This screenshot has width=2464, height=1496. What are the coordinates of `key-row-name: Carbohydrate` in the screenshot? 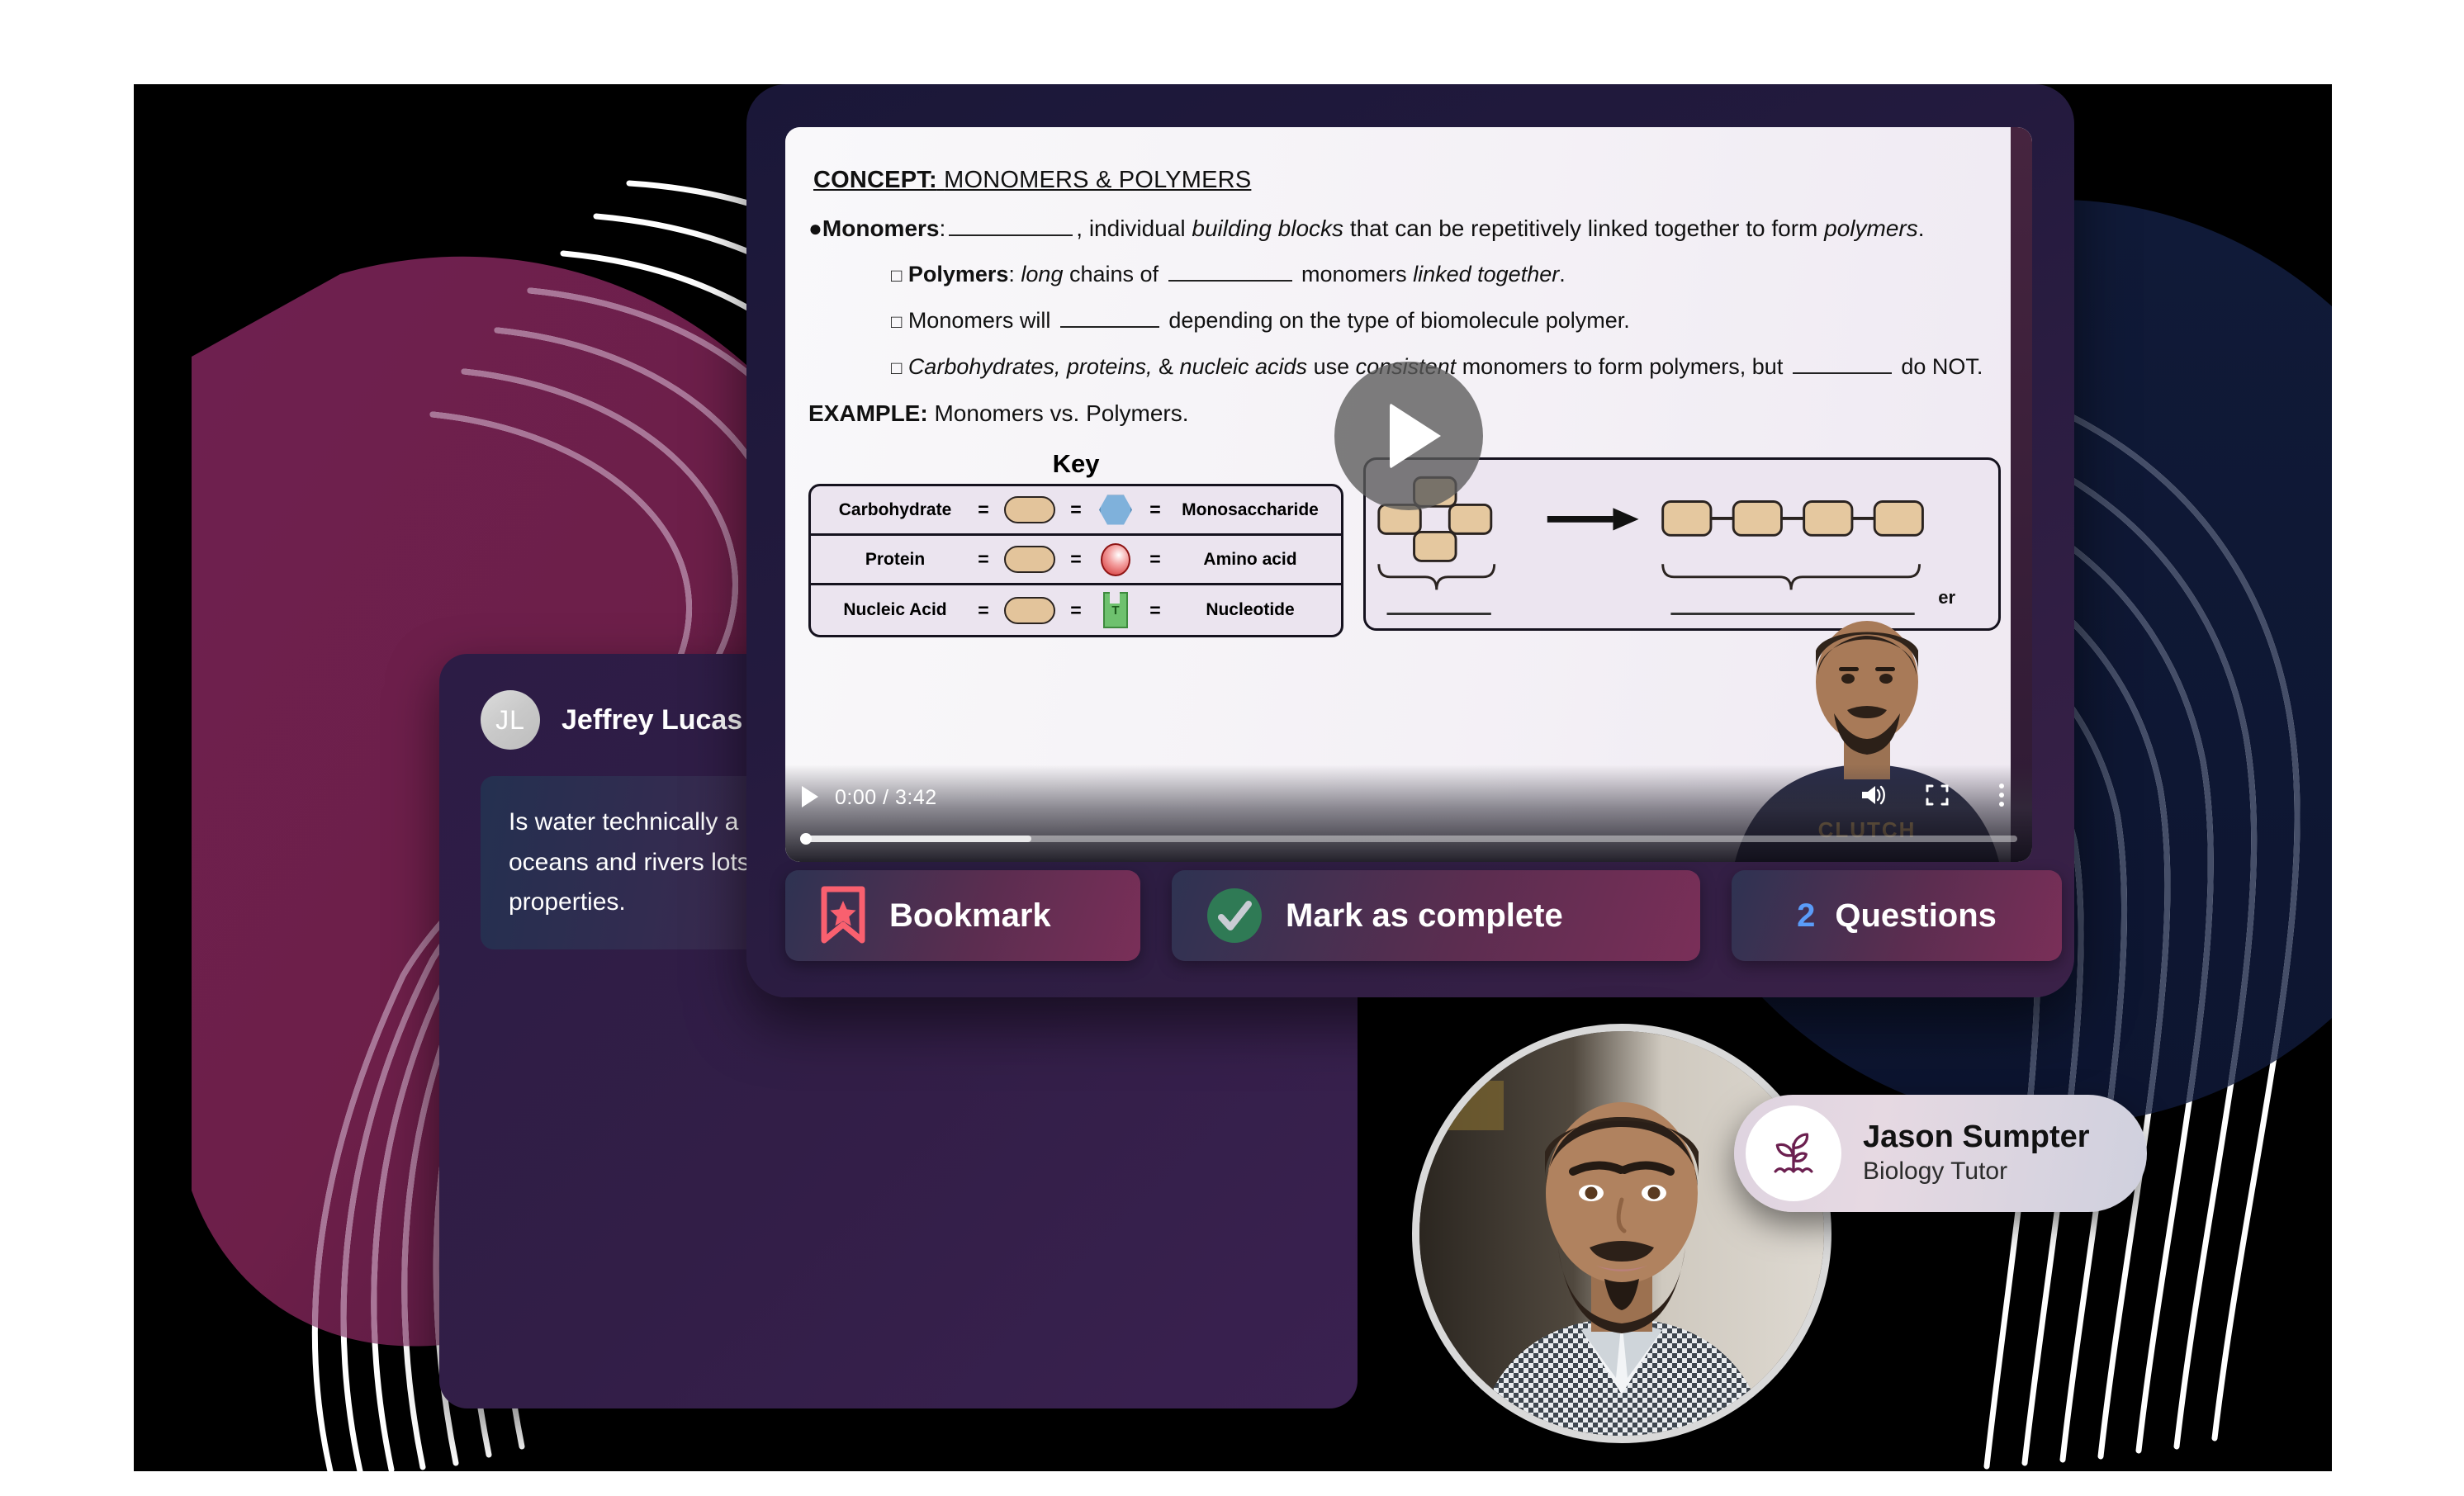 It's located at (895, 509).